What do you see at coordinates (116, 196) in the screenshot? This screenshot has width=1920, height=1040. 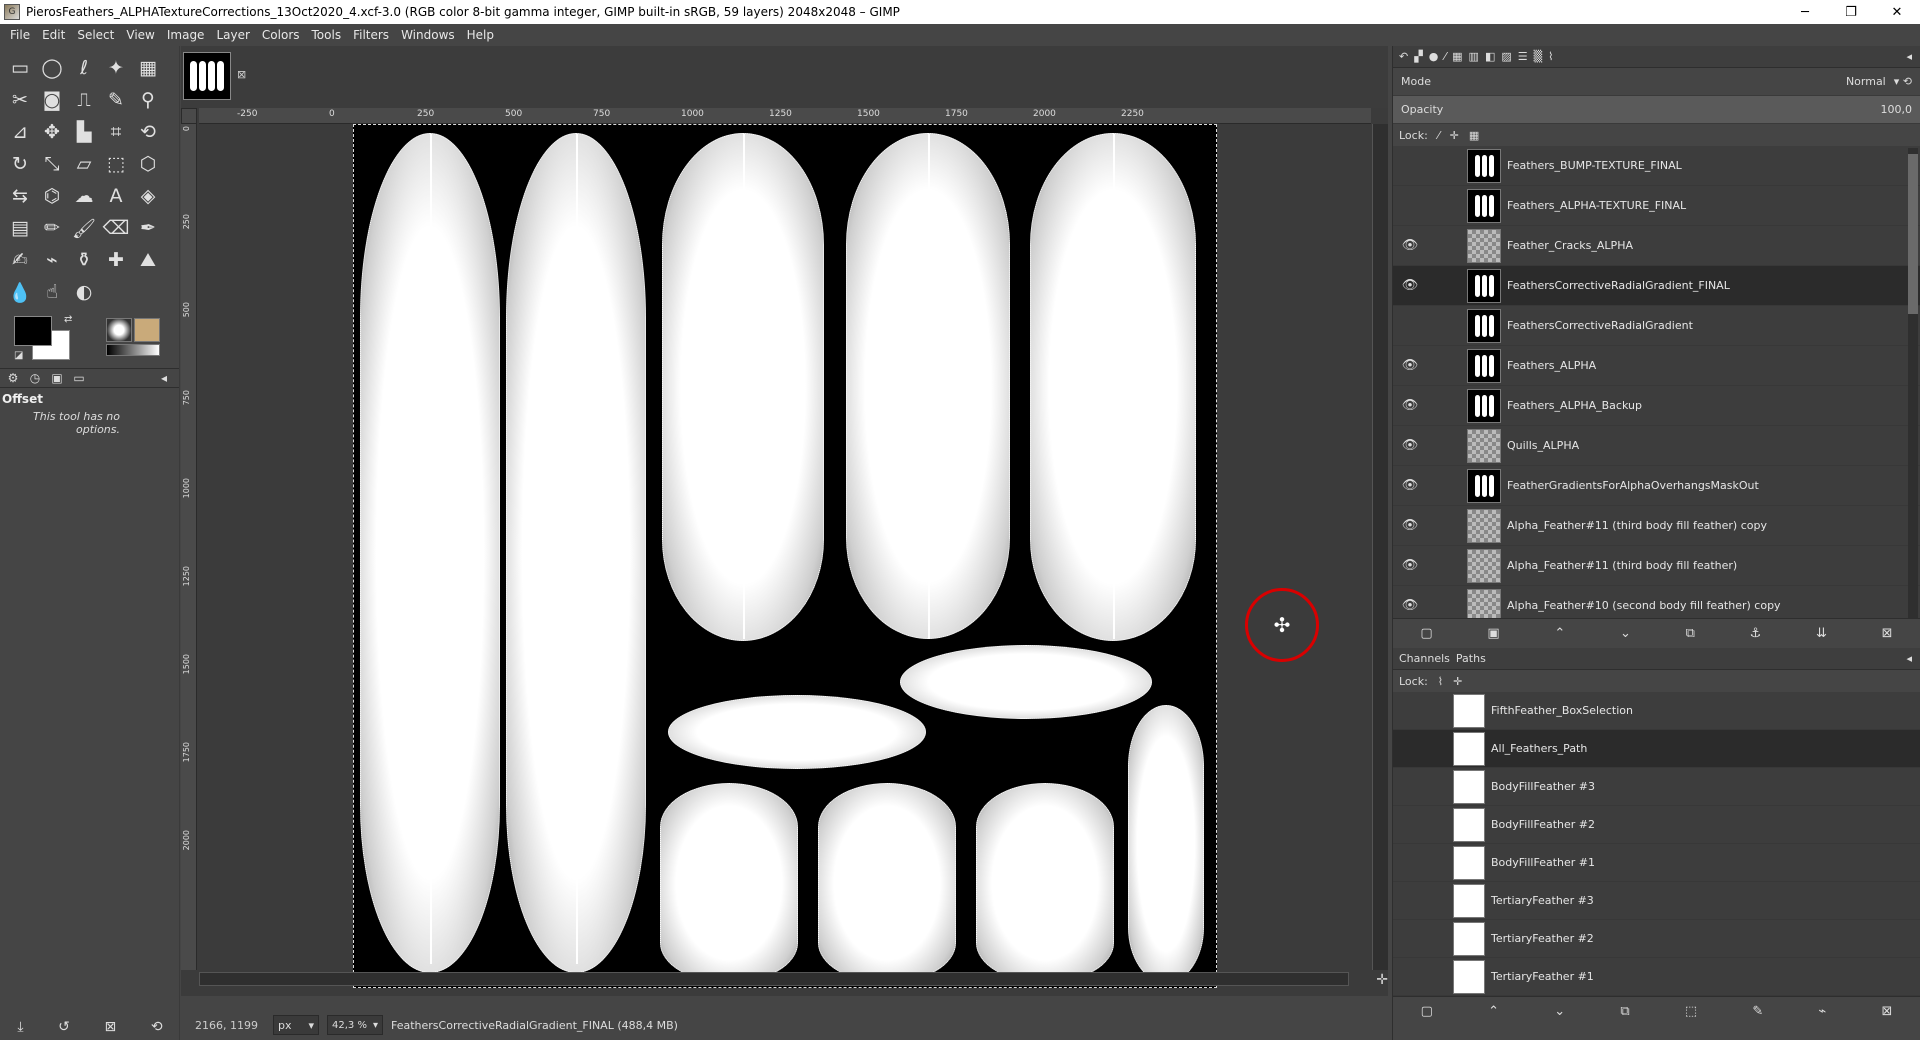 I see `text-tool-icon: A` at bounding box center [116, 196].